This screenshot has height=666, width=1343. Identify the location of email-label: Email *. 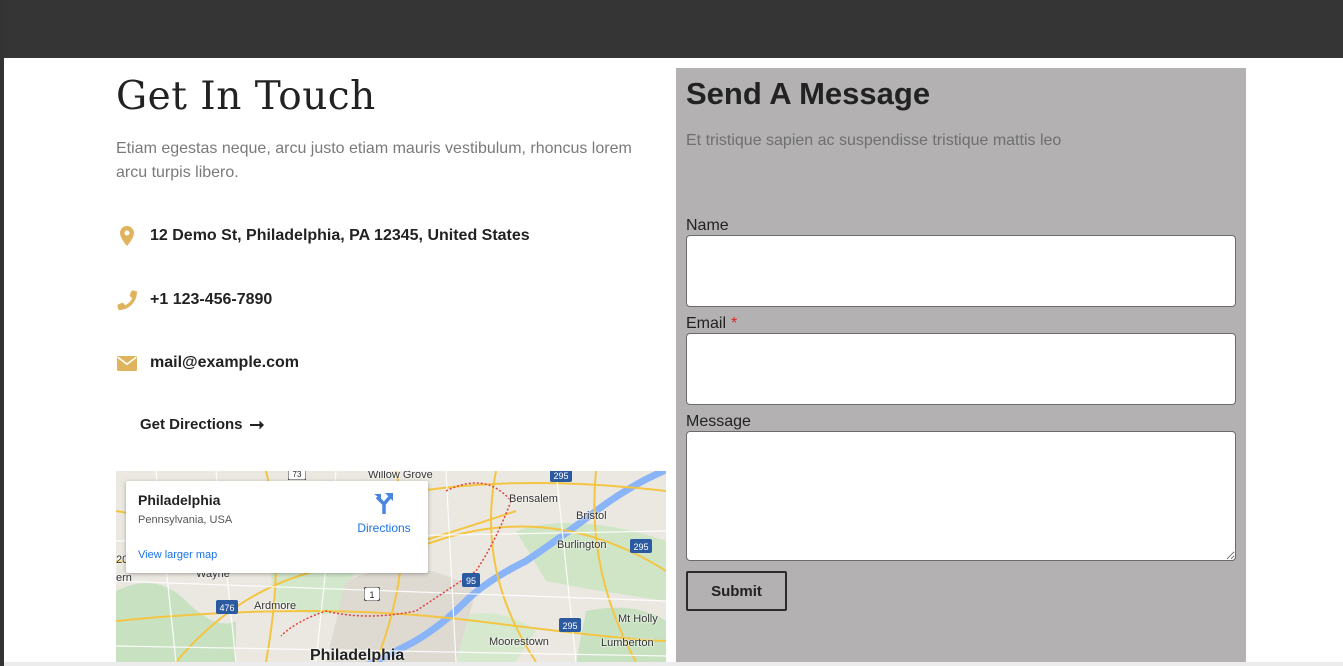
(711, 324).